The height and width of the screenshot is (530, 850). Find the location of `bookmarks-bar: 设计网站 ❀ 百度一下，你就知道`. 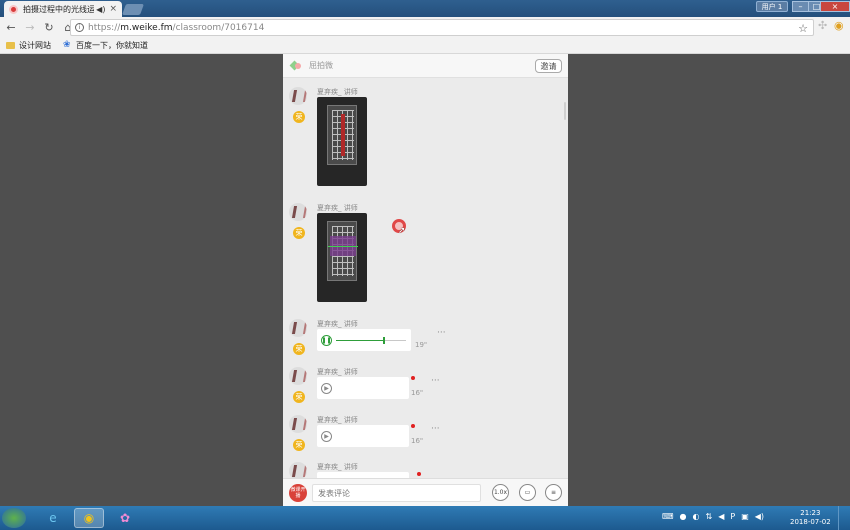

bookmarks-bar: 设计网站 ❀ 百度一下，你就知道 is located at coordinates (425, 46).